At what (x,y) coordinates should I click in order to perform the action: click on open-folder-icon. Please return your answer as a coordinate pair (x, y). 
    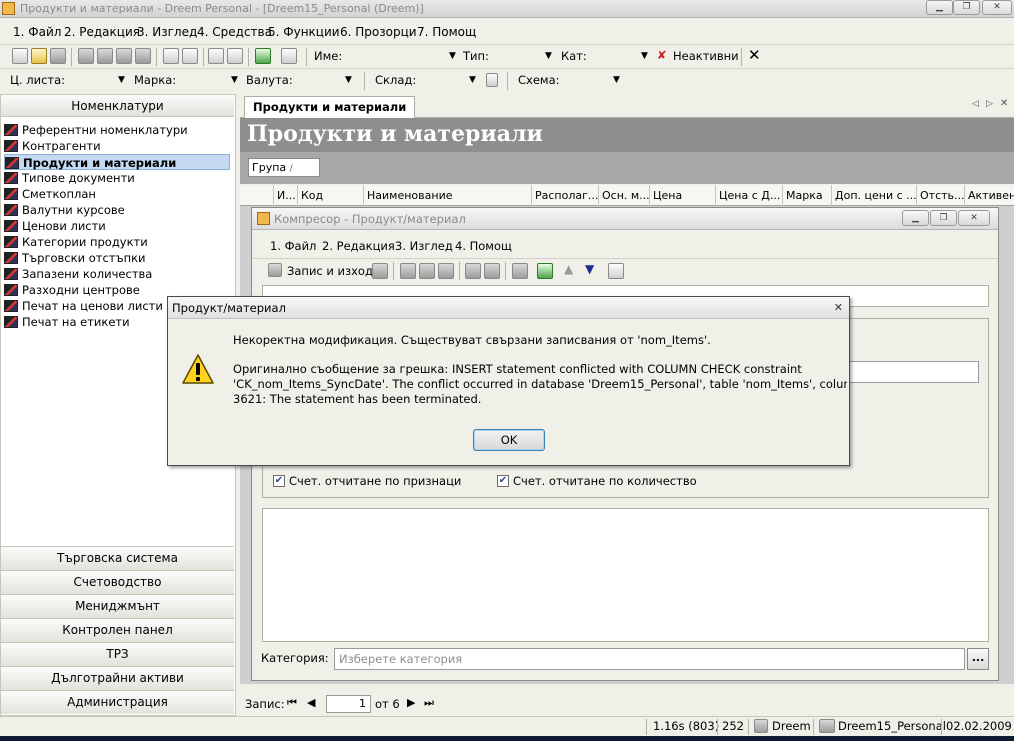
    Looking at the image, I should click on (39, 56).